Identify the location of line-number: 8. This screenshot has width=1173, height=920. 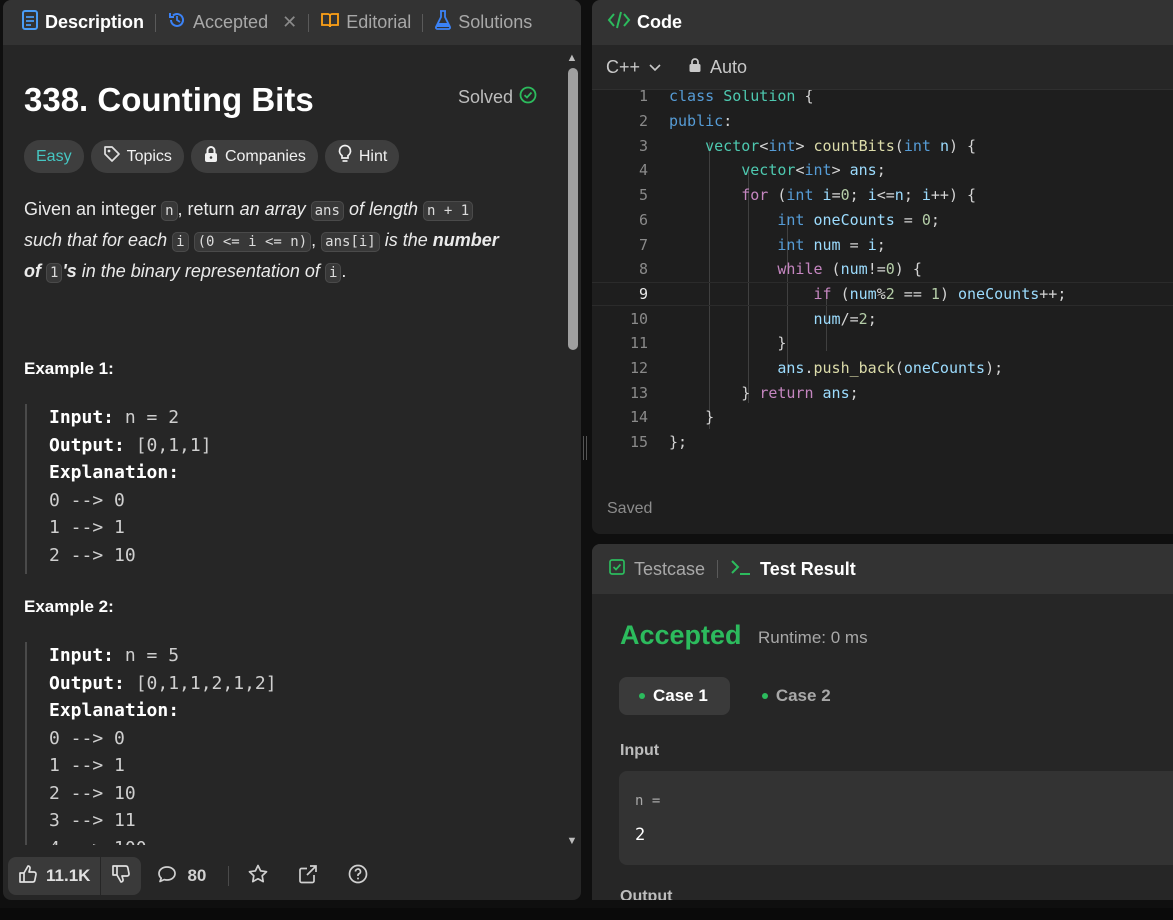
(643, 269).